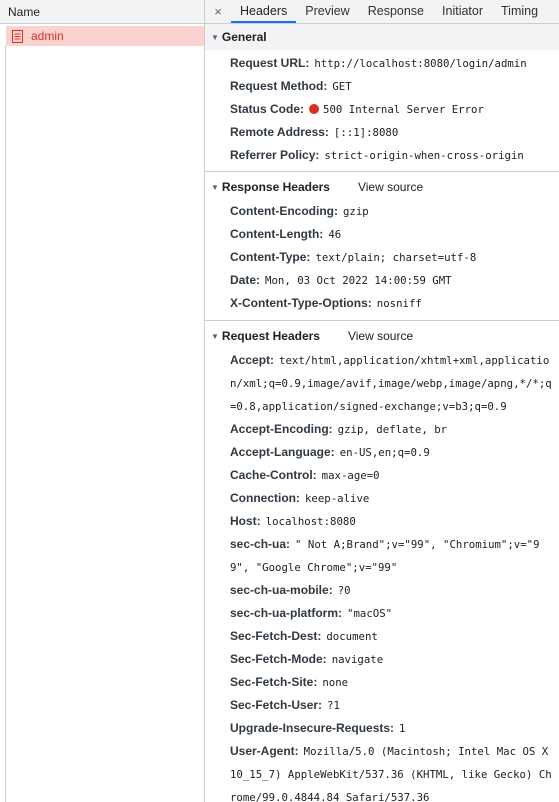 This screenshot has height=802, width=559. Describe the element at coordinates (264, 11) in the screenshot. I see `tab-headers: Headers` at that location.